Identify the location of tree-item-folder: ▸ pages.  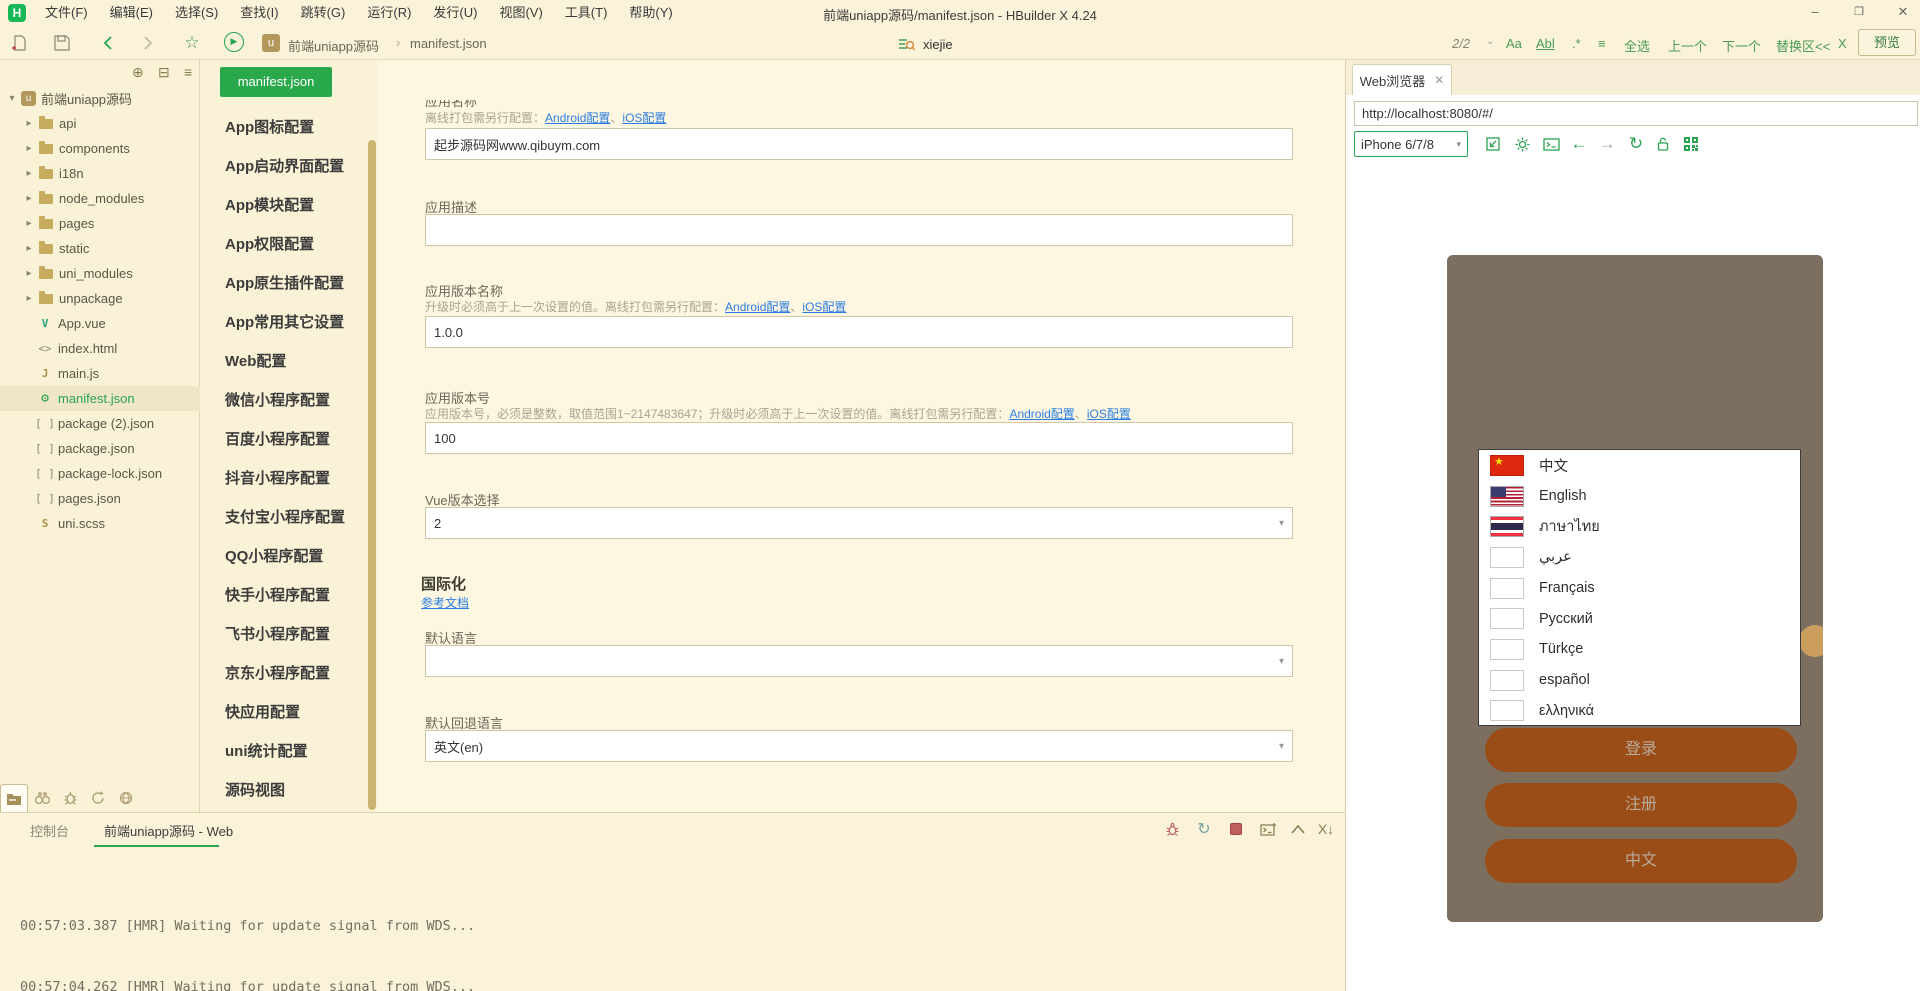
(100, 223).